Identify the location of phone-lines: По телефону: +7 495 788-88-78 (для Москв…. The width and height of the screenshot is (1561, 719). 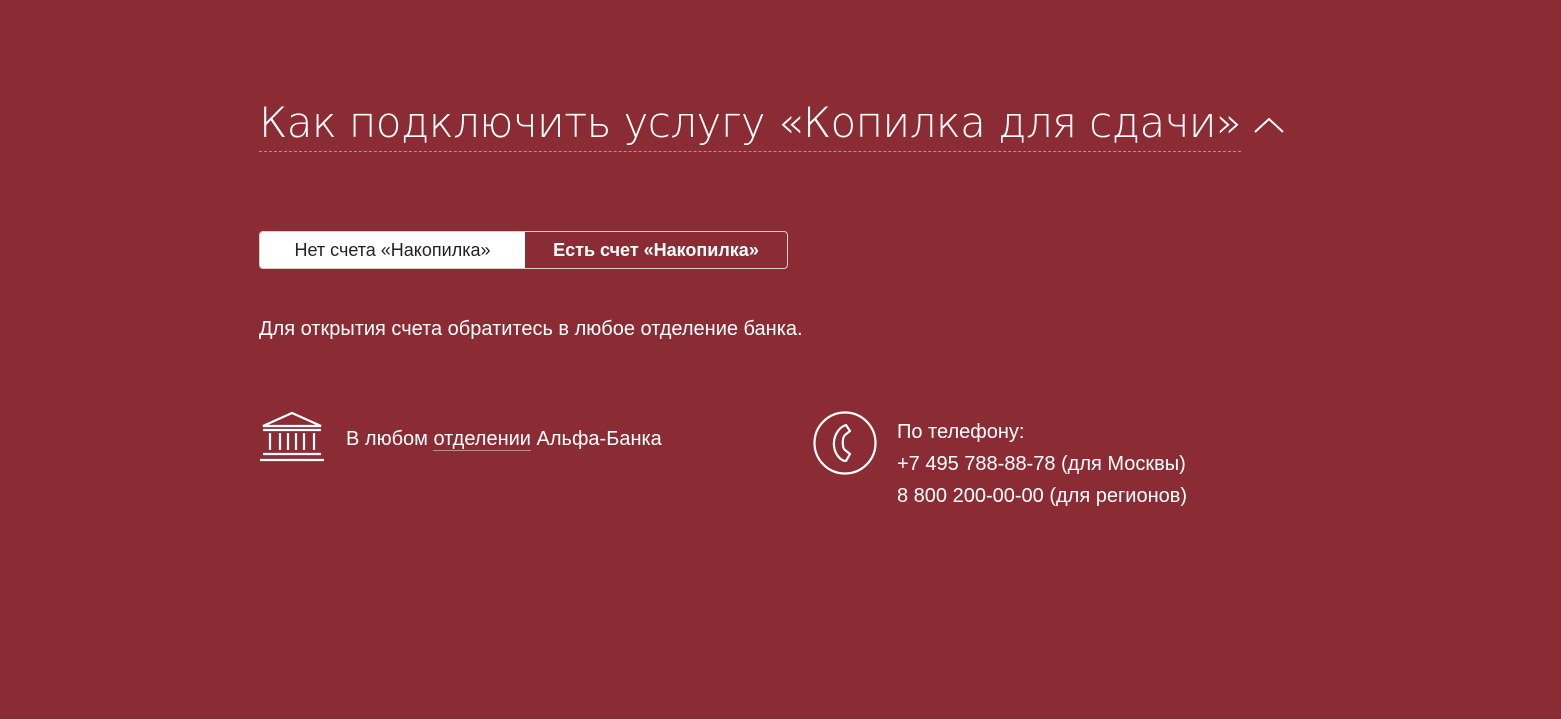
(1042, 464).